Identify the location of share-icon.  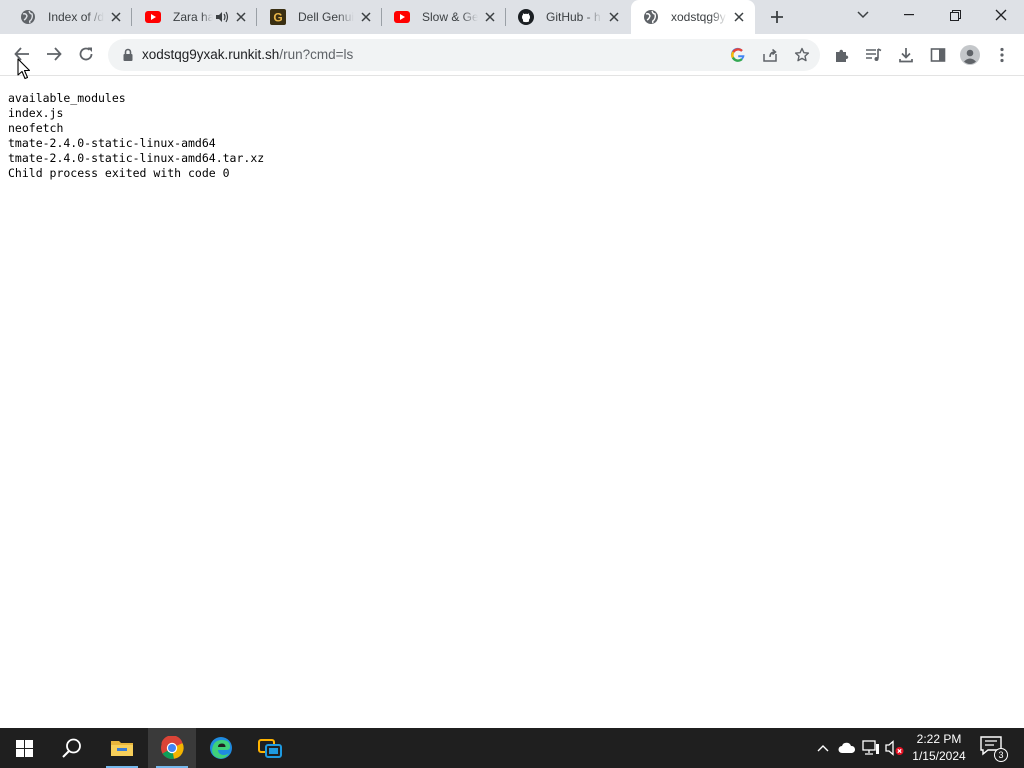
(770, 55).